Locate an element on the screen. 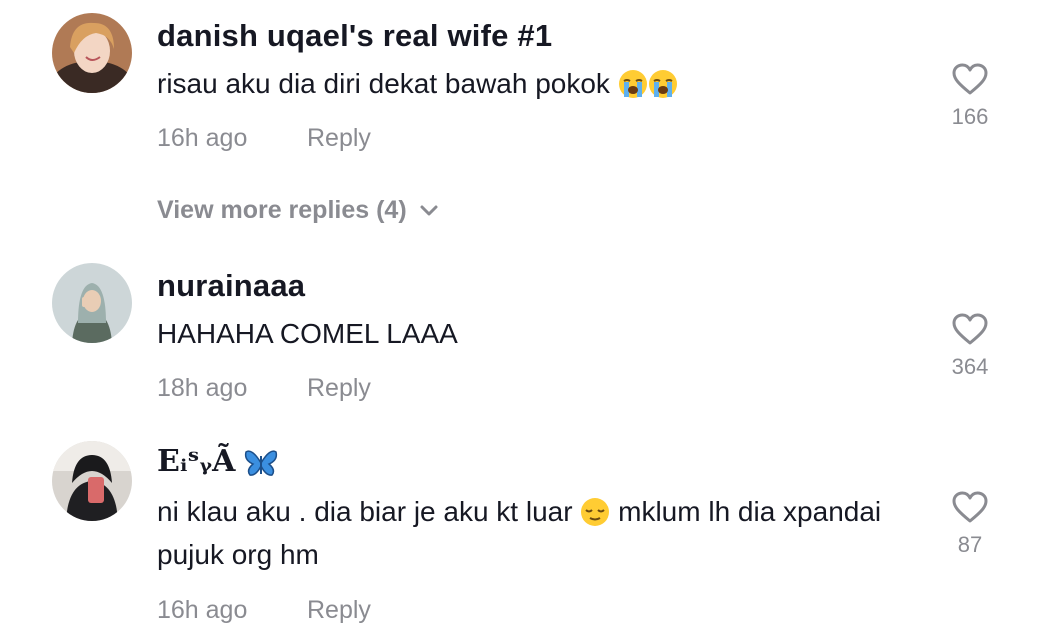  like-control: 87 is located at coordinates (970, 524).